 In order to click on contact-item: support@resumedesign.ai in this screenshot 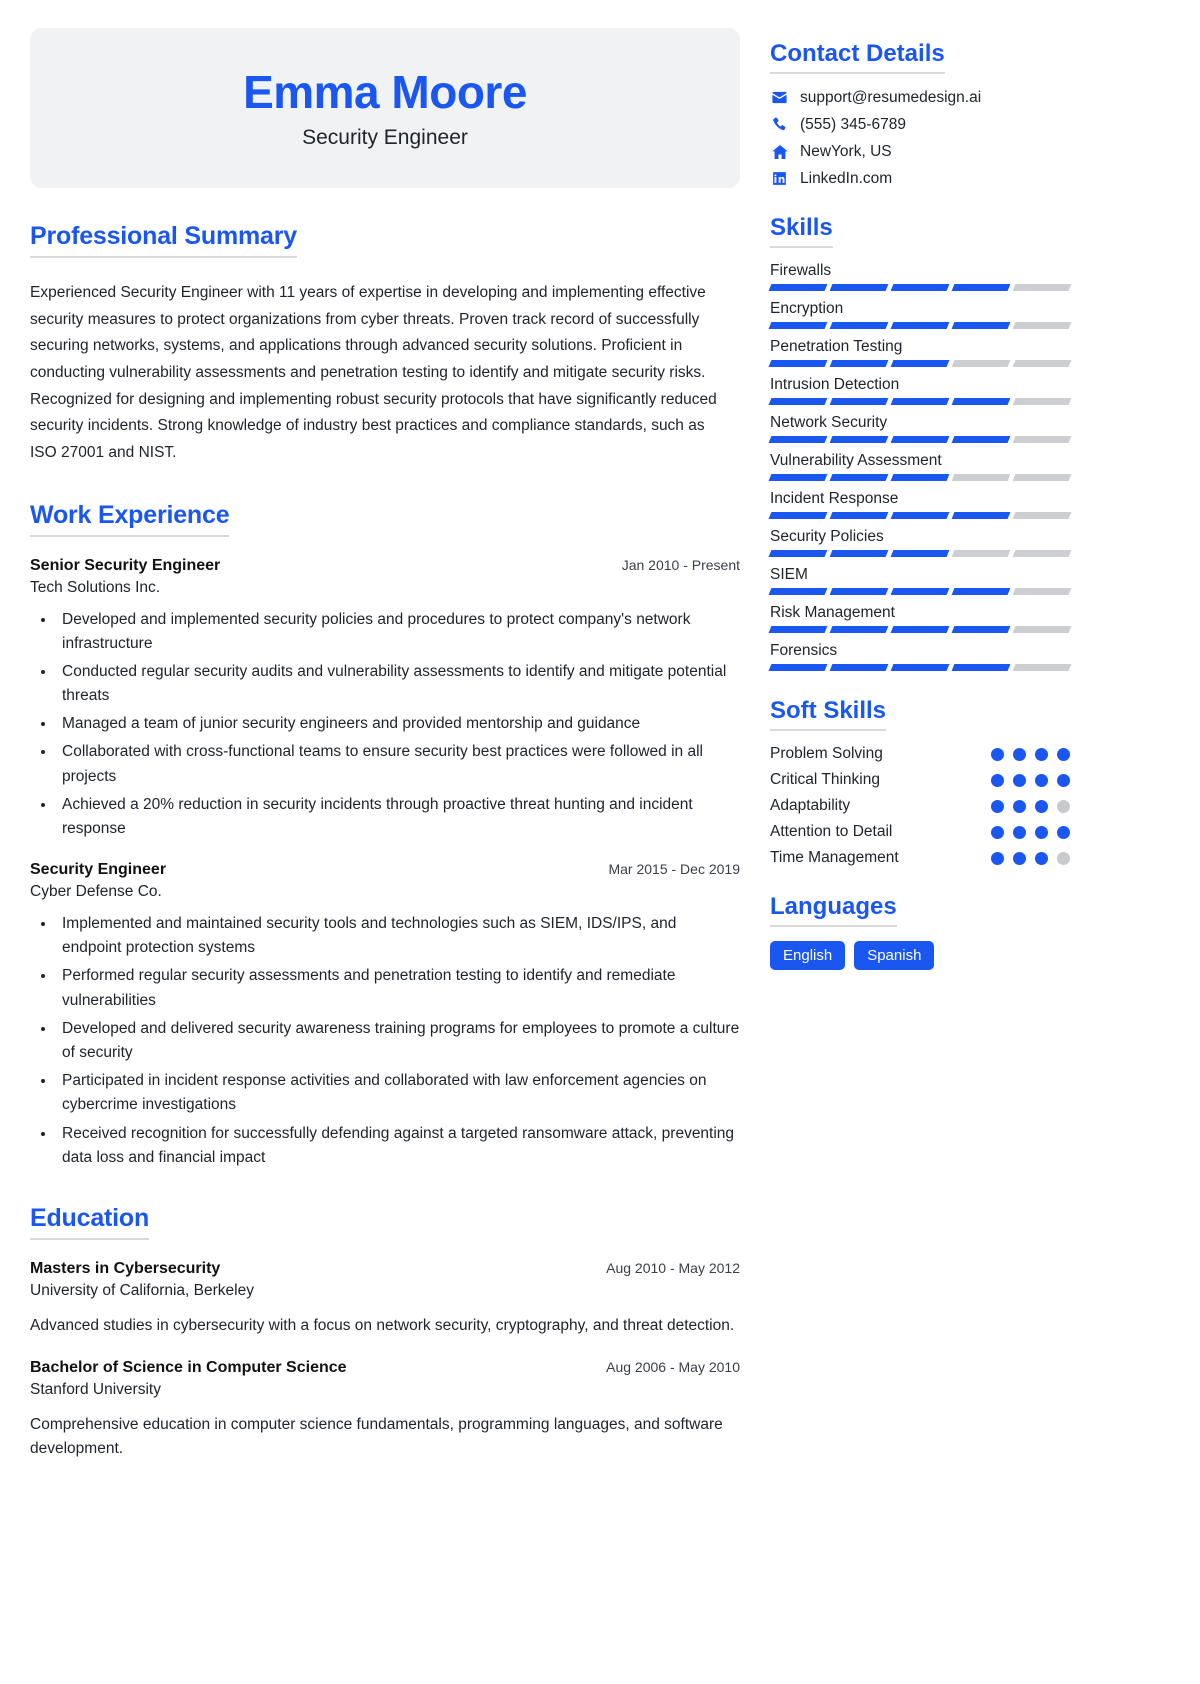, I will do `click(920, 97)`.